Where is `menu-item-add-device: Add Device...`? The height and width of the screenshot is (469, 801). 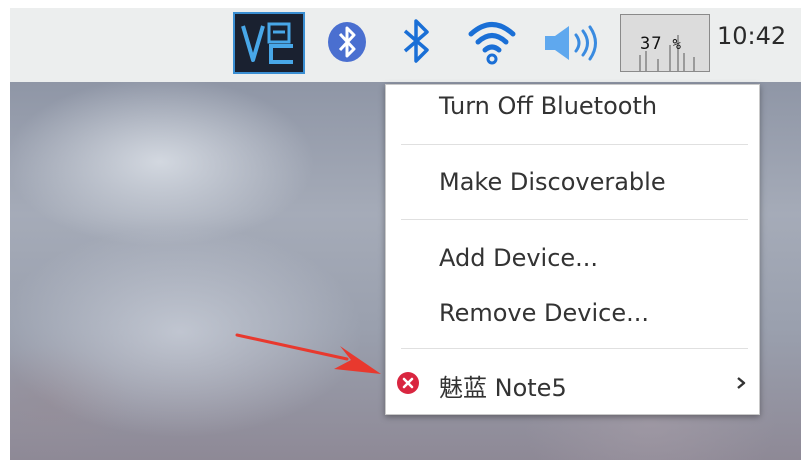 menu-item-add-device: Add Device... is located at coordinates (518, 258).